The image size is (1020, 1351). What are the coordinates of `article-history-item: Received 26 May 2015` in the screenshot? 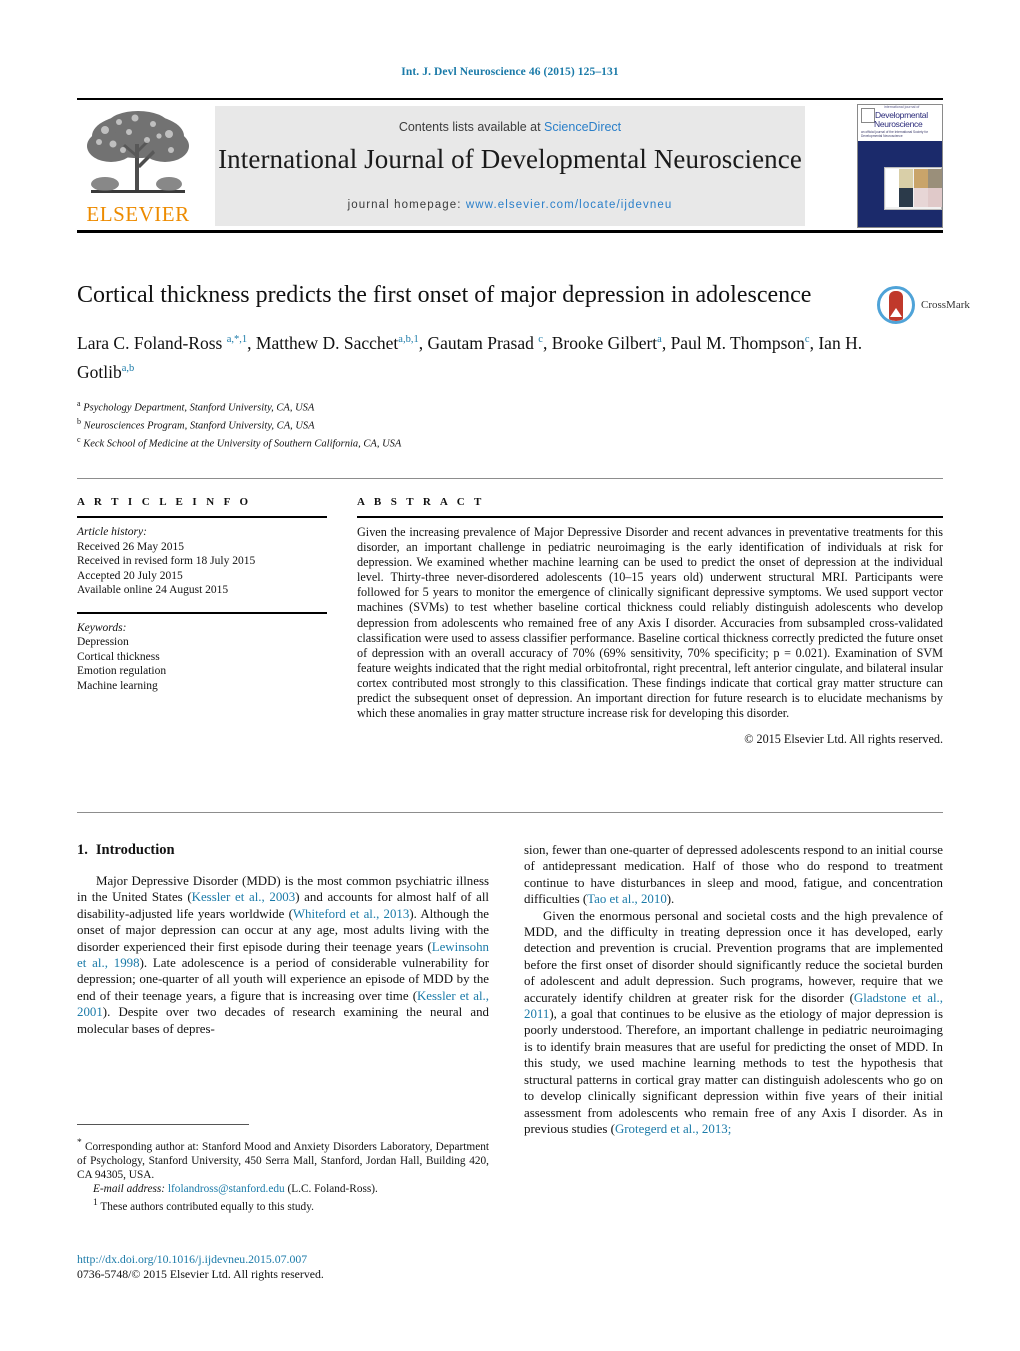 It's located at (130, 546).